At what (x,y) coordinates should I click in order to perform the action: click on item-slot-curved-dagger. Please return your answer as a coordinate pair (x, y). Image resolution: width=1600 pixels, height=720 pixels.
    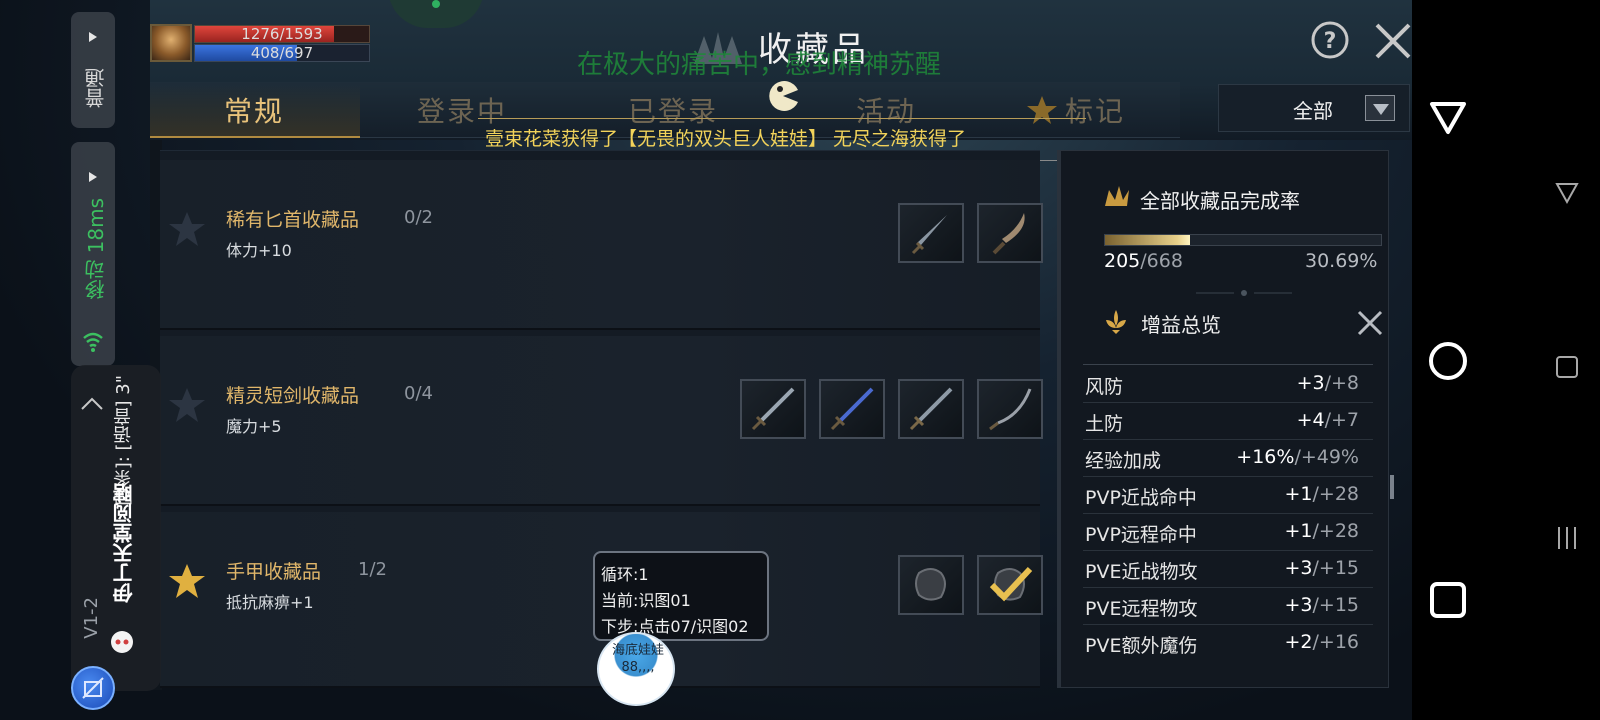
    Looking at the image, I should click on (1010, 233).